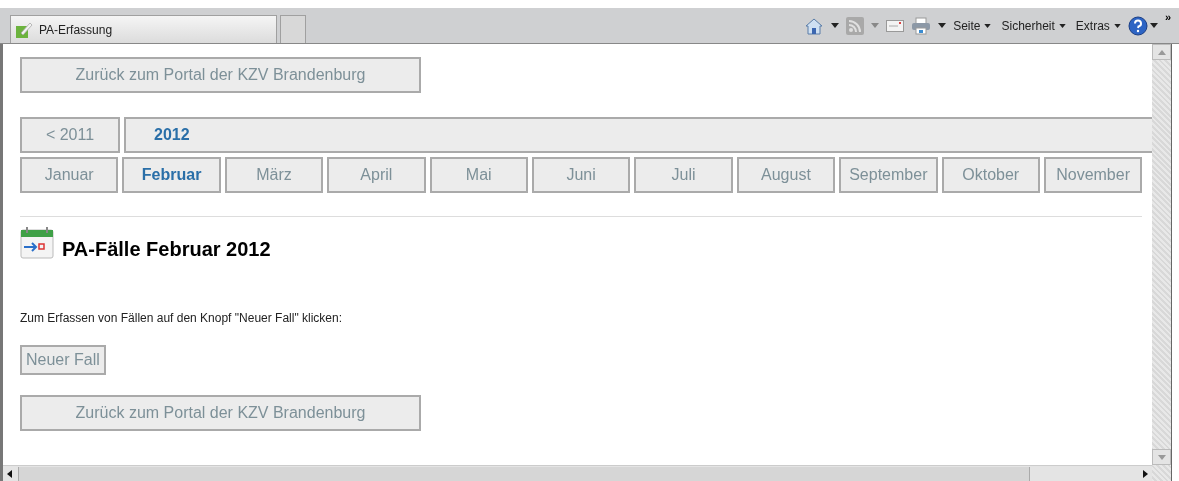 The height and width of the screenshot is (481, 1179). What do you see at coordinates (1162, 262) in the screenshot?
I see `vertical-scrollbar` at bounding box center [1162, 262].